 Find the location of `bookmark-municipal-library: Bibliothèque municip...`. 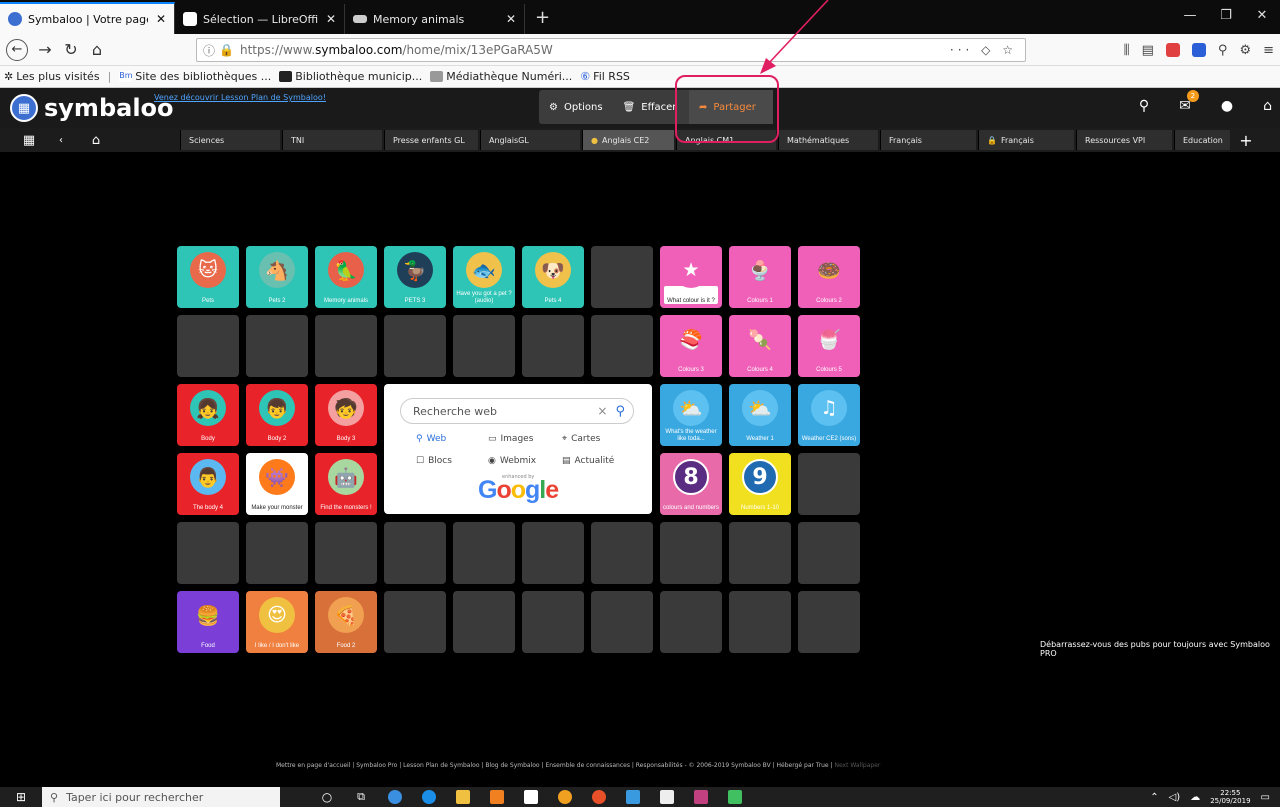

bookmark-municipal-library: Bibliothèque municip... is located at coordinates (350, 76).